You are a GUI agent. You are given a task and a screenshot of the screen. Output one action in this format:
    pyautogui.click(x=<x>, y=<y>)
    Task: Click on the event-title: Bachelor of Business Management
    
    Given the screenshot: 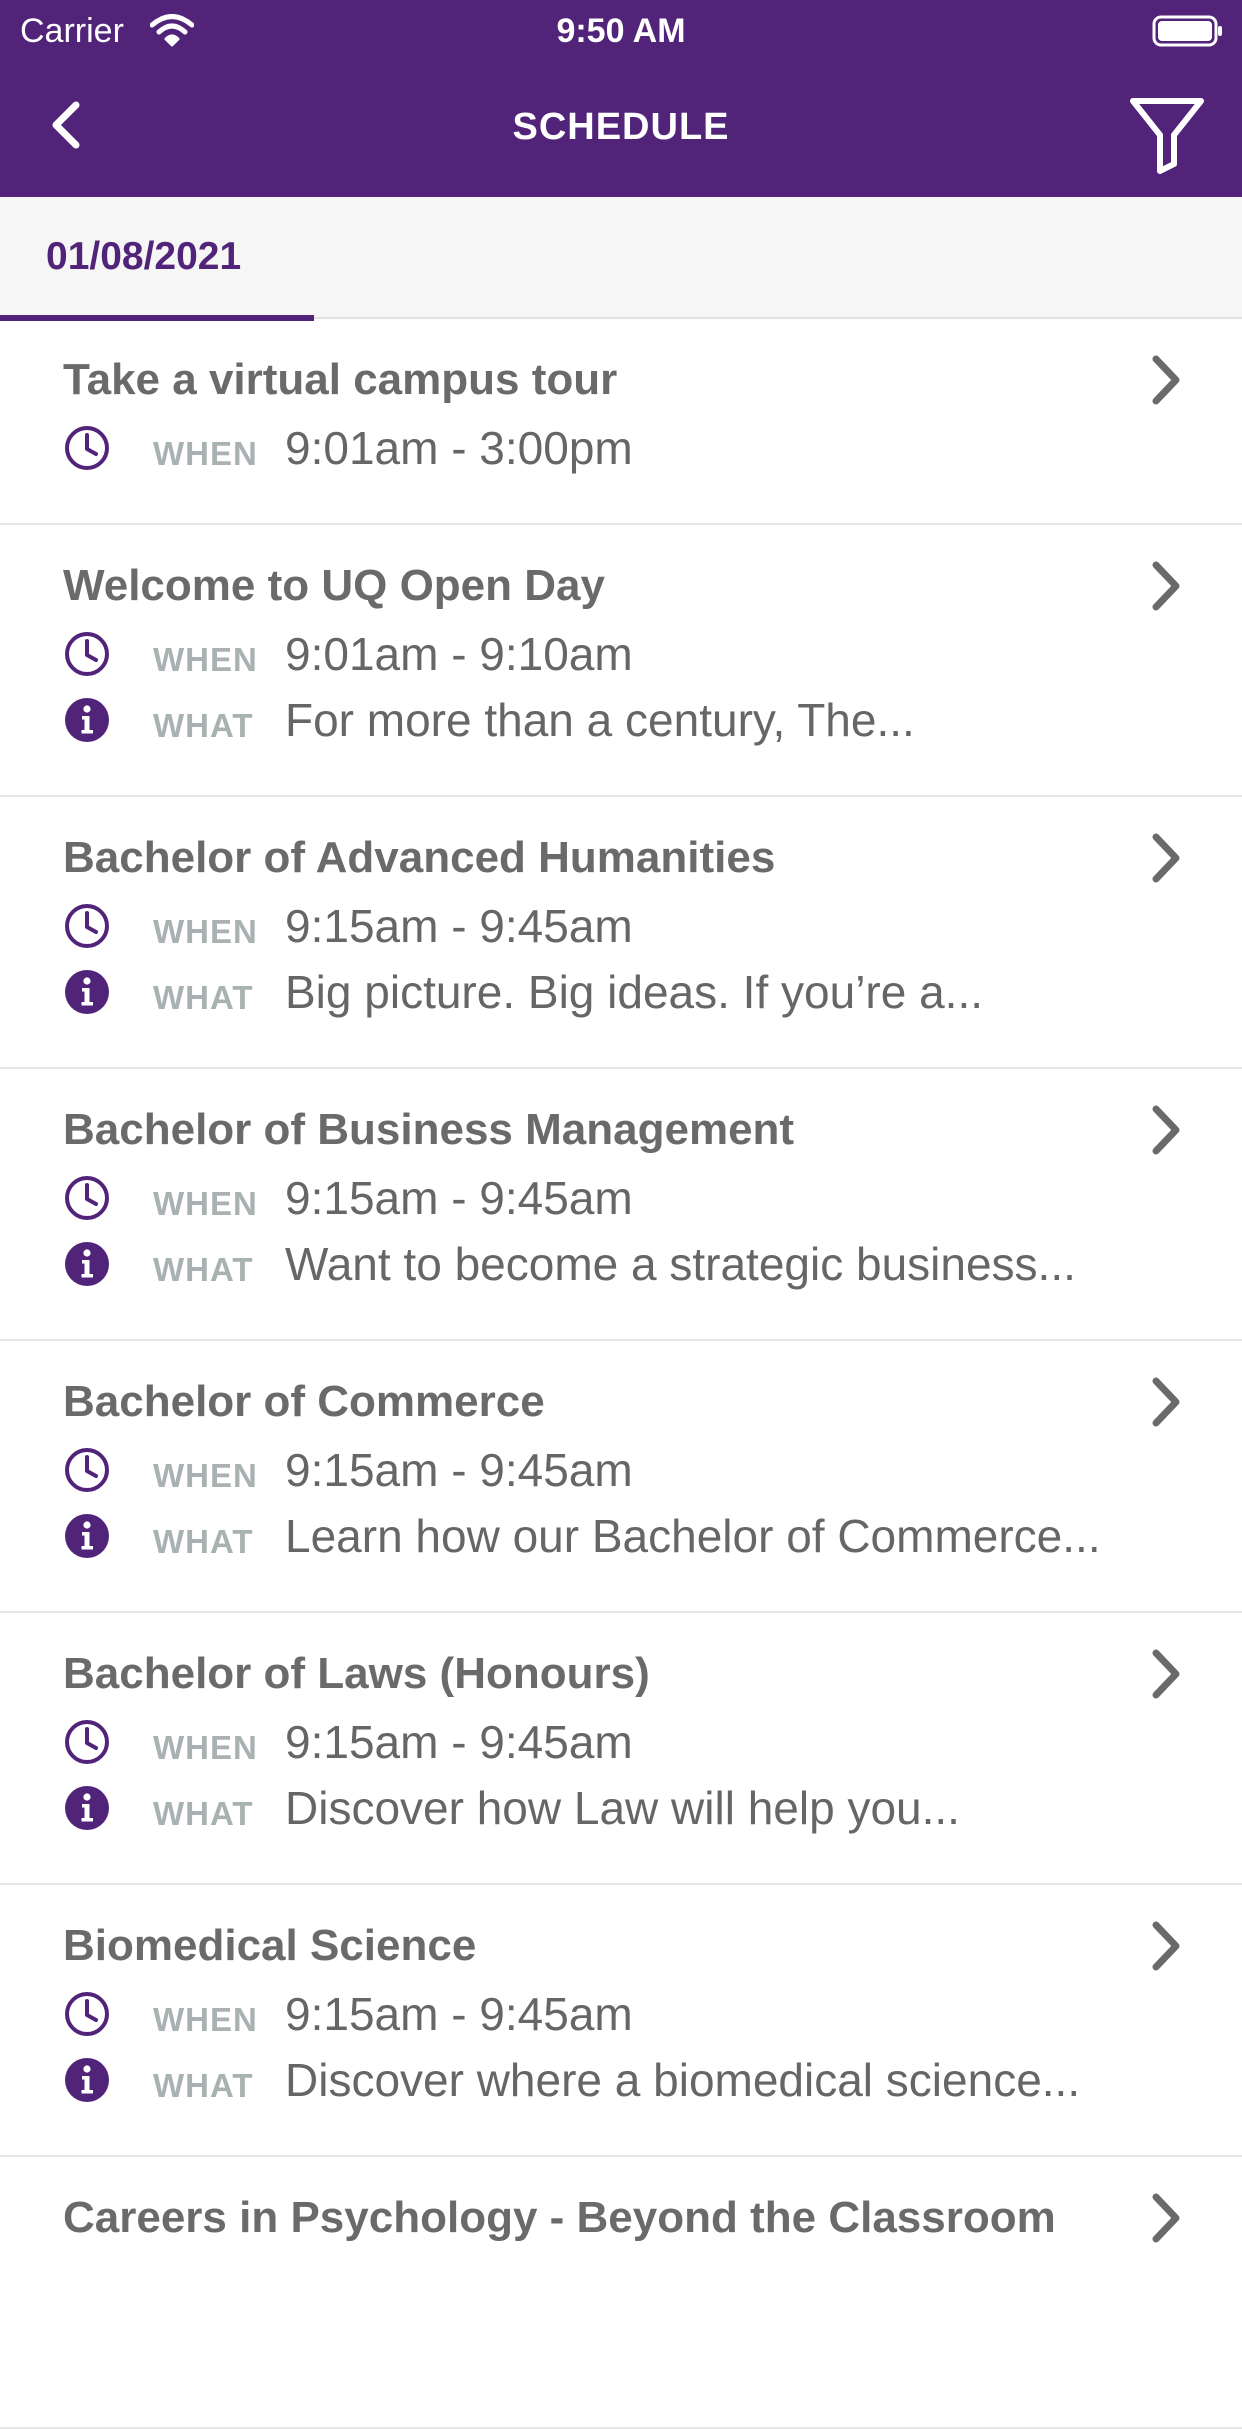 What is the action you would take?
    pyautogui.click(x=429, y=1129)
    